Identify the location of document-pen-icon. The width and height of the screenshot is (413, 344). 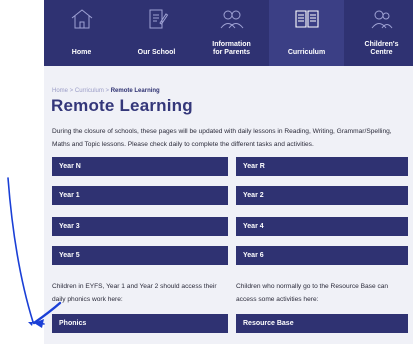
(157, 19).